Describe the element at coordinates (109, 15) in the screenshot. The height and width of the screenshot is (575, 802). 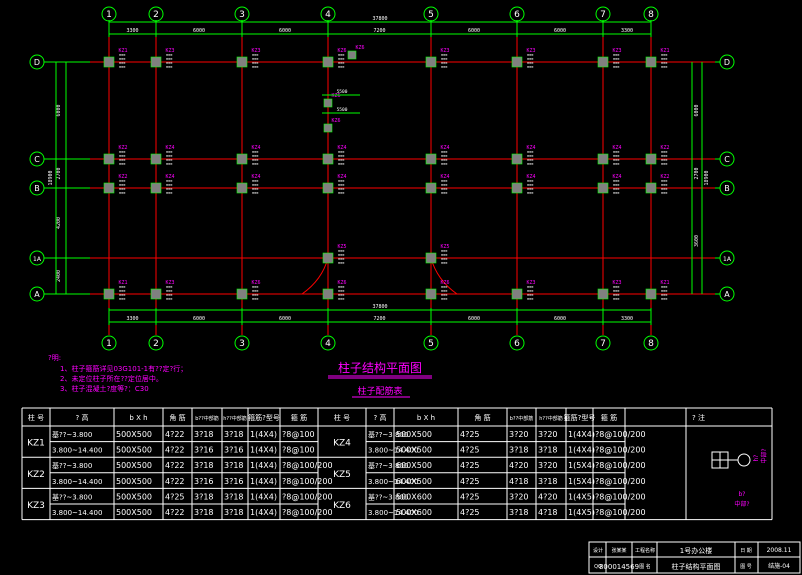
I see `axis-bubble-col-label: 1` at that location.